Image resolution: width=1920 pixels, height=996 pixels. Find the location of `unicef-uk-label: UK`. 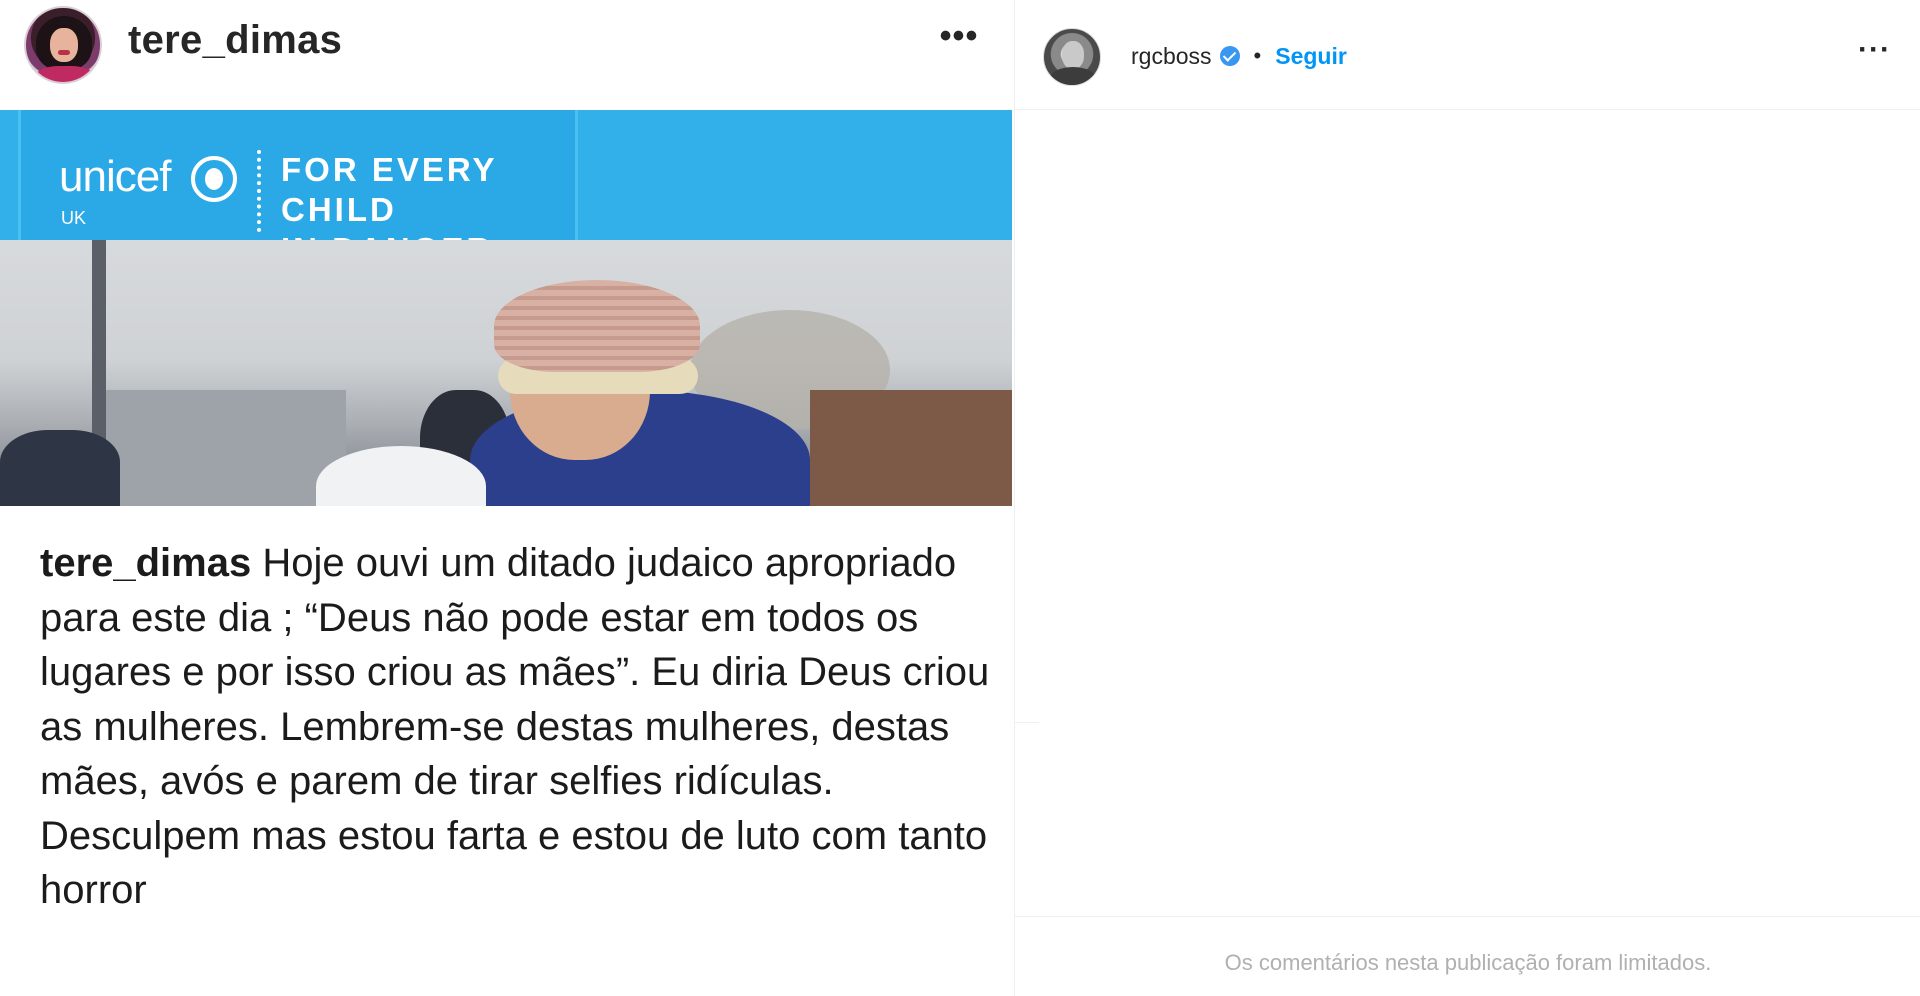

unicef-uk-label: UK is located at coordinates (74, 218).